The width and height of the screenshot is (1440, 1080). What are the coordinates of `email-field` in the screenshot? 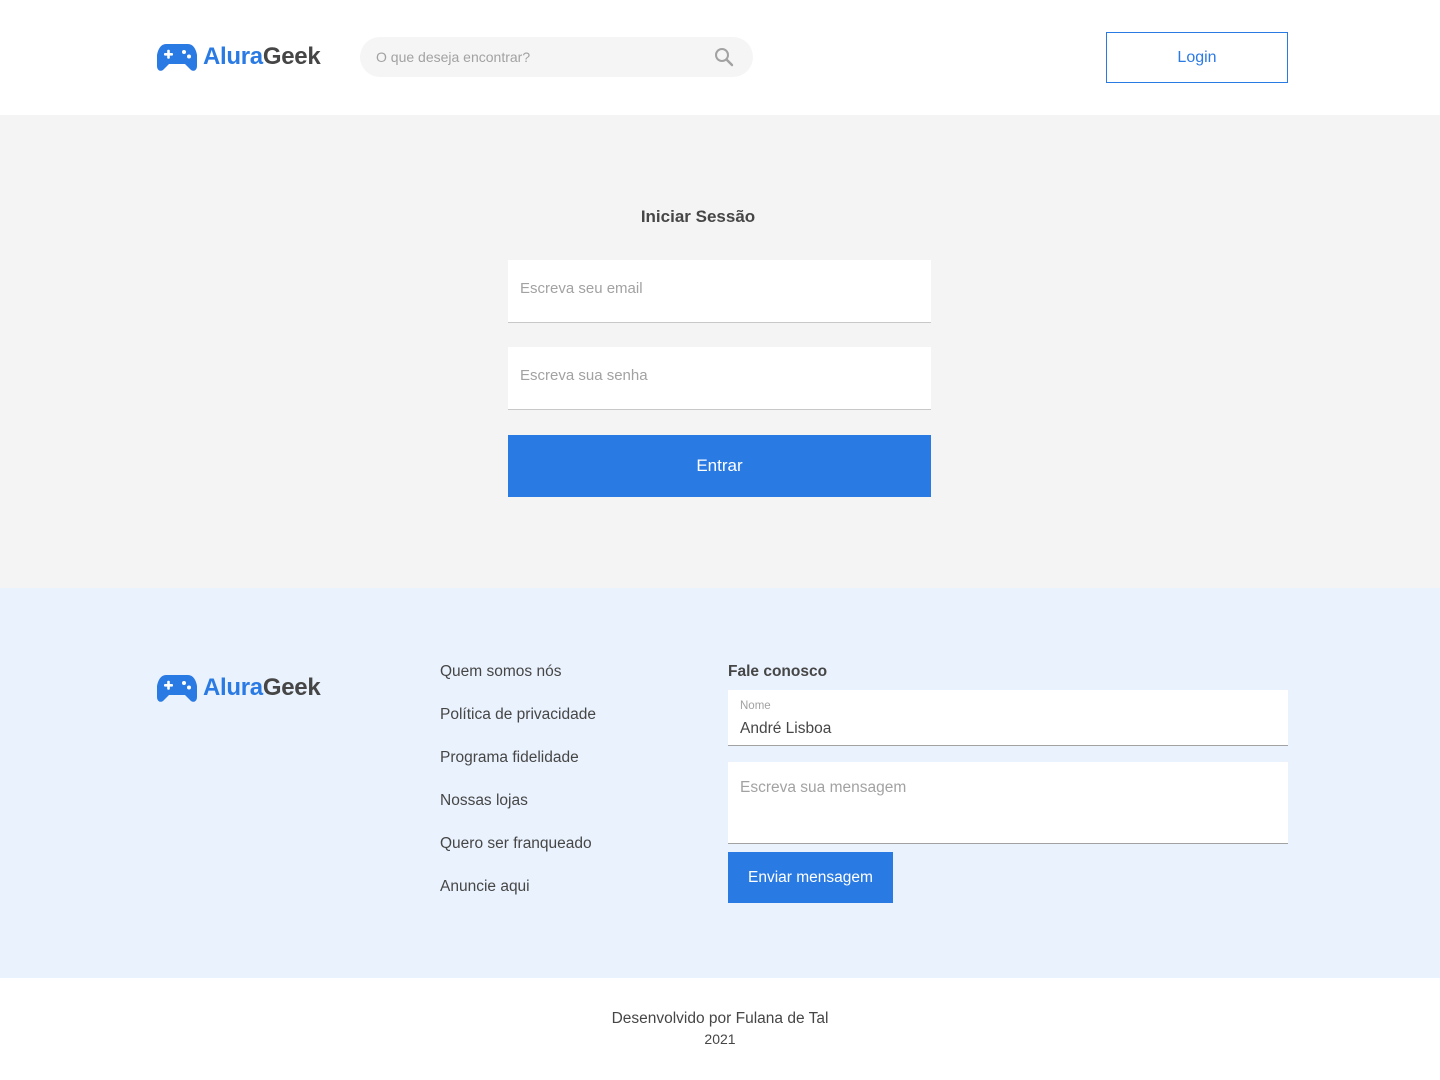 It's located at (719, 291).